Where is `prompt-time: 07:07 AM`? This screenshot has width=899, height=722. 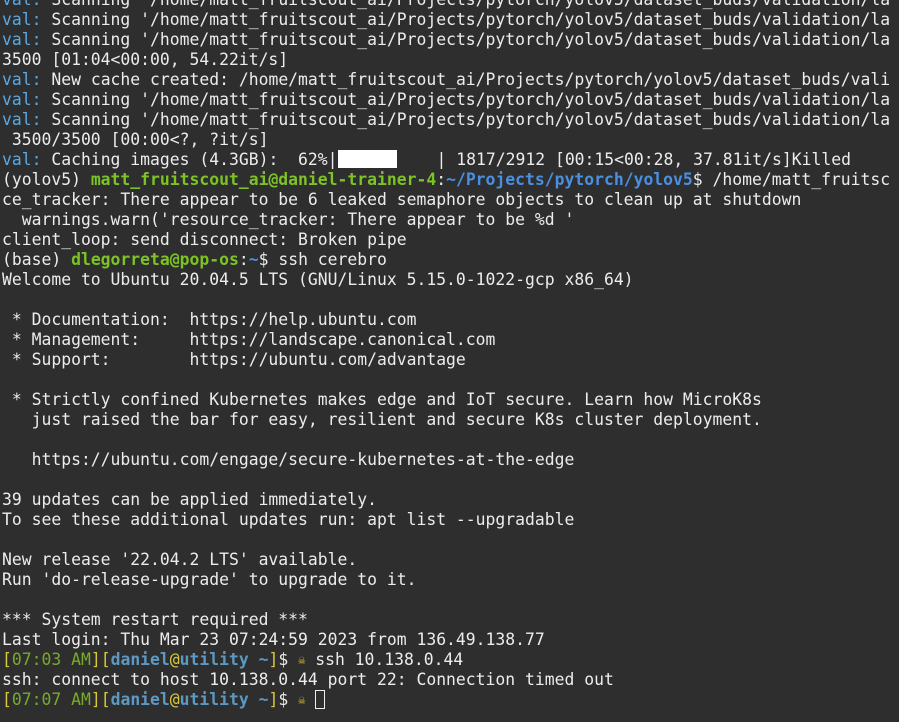 prompt-time: 07:07 AM is located at coordinates (51, 699).